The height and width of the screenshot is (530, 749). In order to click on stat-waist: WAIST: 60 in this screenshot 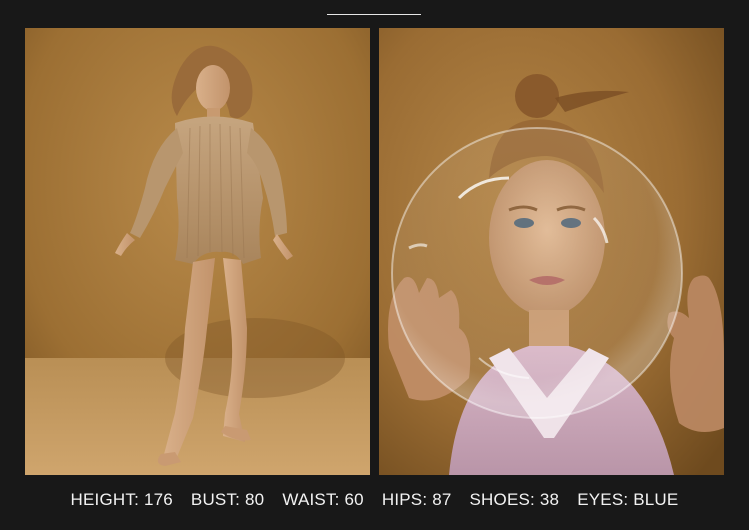, I will do `click(323, 500)`.